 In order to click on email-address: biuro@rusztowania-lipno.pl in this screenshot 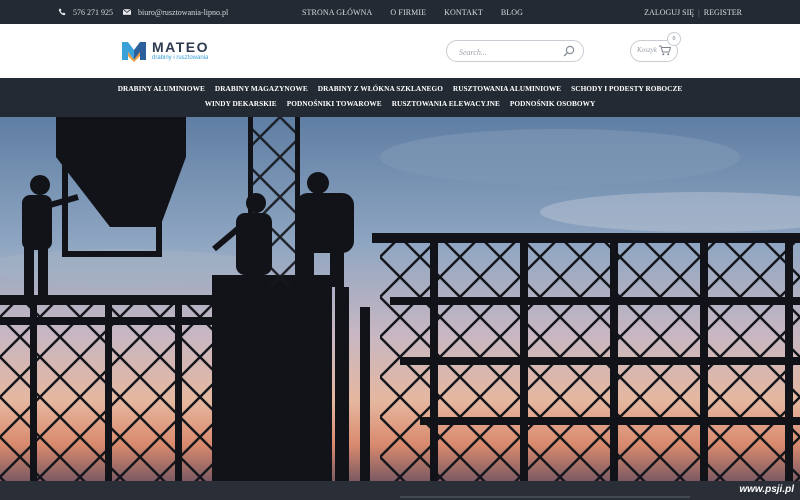, I will do `click(183, 12)`.